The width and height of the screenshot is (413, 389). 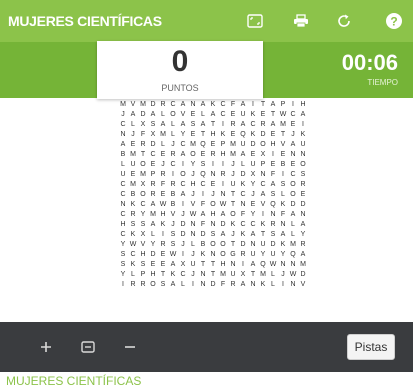 I want to click on grid-cell: D, so click(x=183, y=225).